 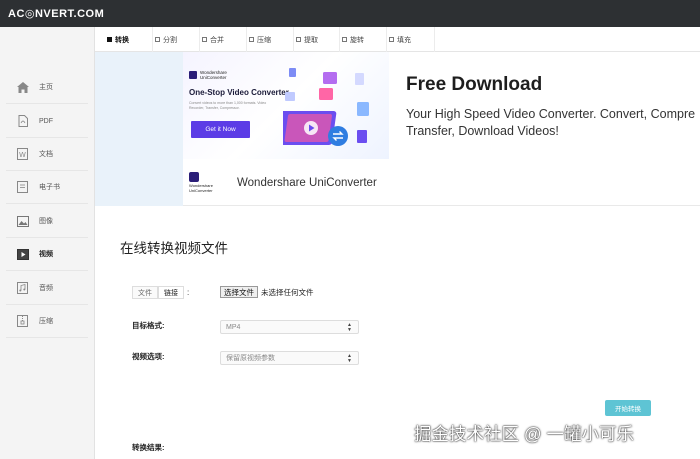 What do you see at coordinates (213, 77) in the screenshot?
I see `ad-brand-line2: UniConverter` at bounding box center [213, 77].